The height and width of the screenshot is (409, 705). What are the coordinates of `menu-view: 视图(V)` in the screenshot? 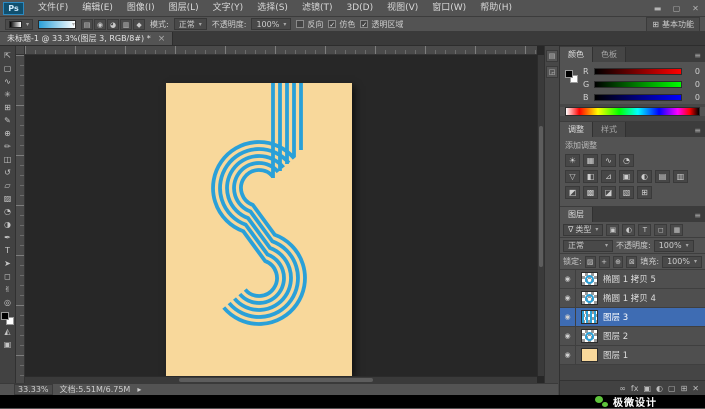 It's located at (402, 8).